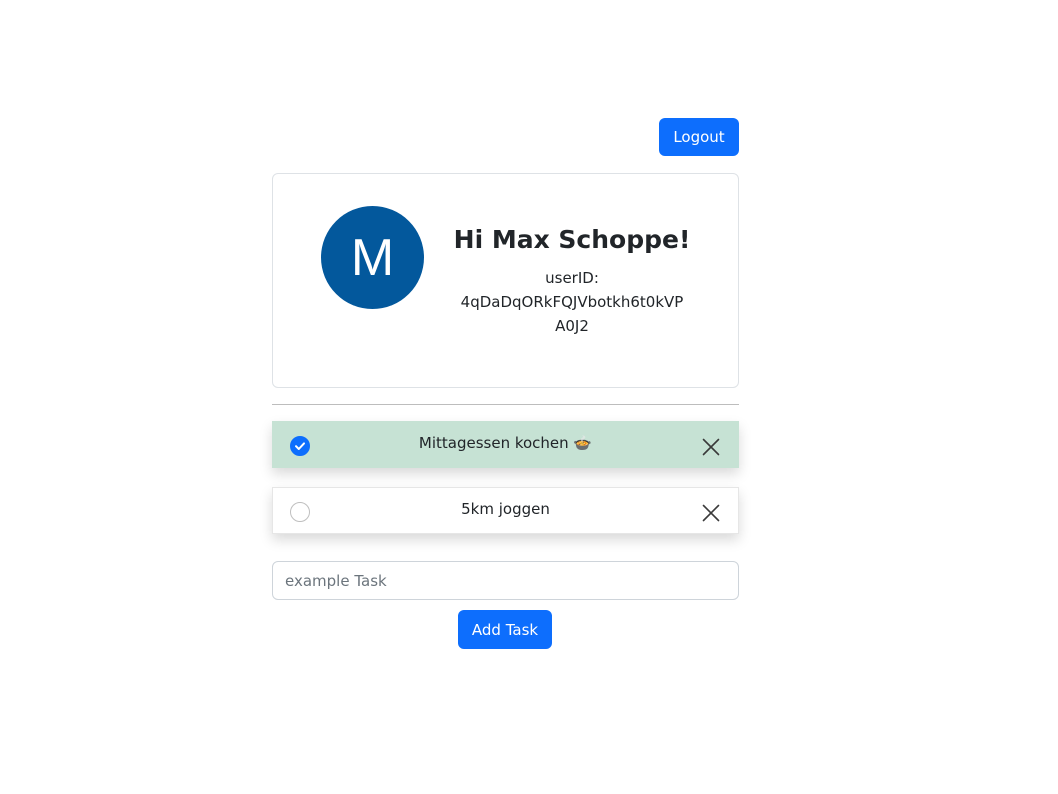 The height and width of the screenshot is (794, 1058). What do you see at coordinates (505, 404) in the screenshot?
I see `divider` at bounding box center [505, 404].